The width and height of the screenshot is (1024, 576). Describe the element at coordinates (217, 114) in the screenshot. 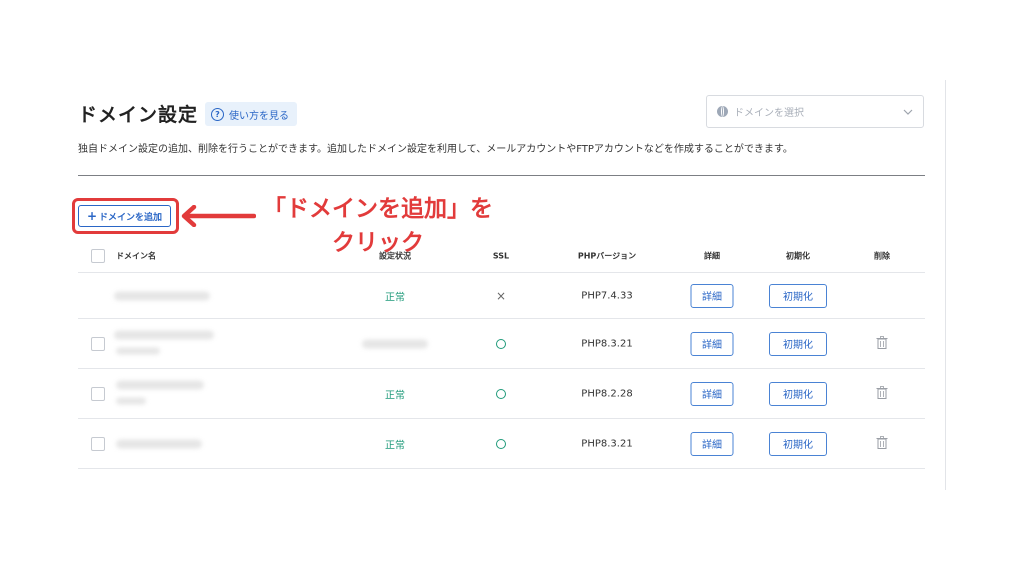

I see `question-icon: ?` at that location.